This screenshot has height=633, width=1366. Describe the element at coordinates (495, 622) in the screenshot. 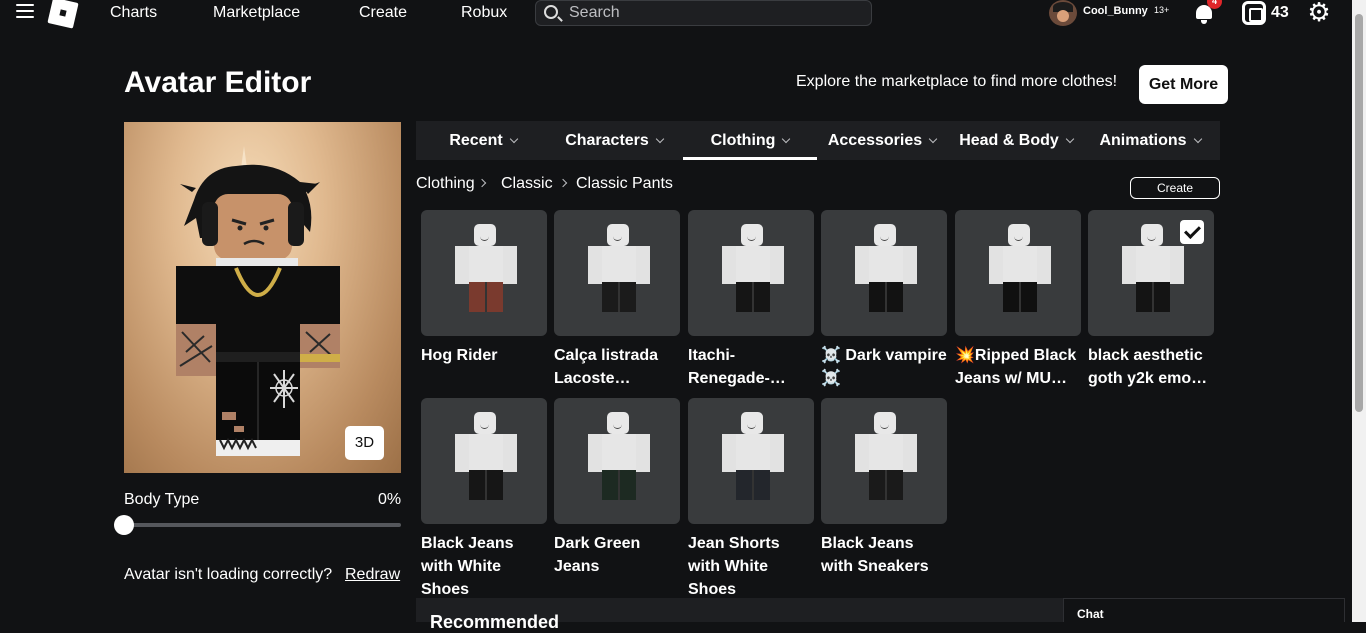

I see `recommended-heading: Recommended` at that location.